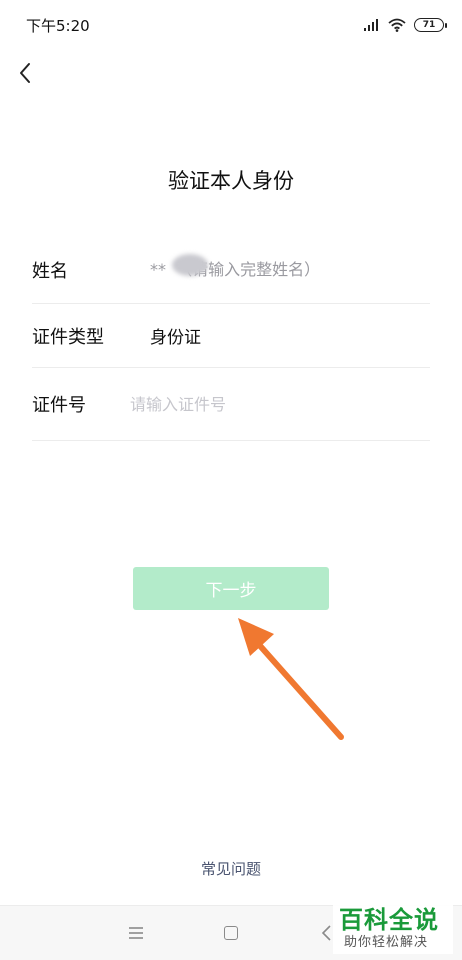  What do you see at coordinates (190, 265) in the screenshot?
I see `redaction-smudge` at bounding box center [190, 265].